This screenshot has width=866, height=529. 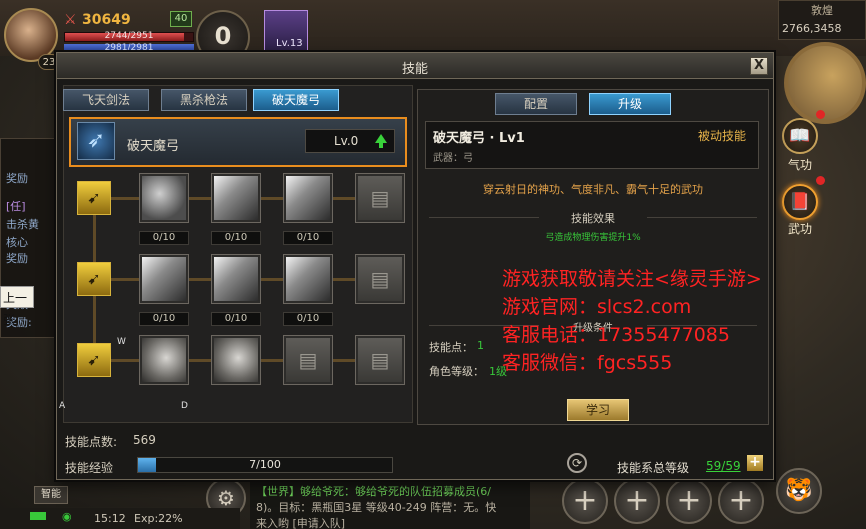 What do you see at coordinates (799, 229) in the screenshot?
I see `wugong-label: 武功` at bounding box center [799, 229].